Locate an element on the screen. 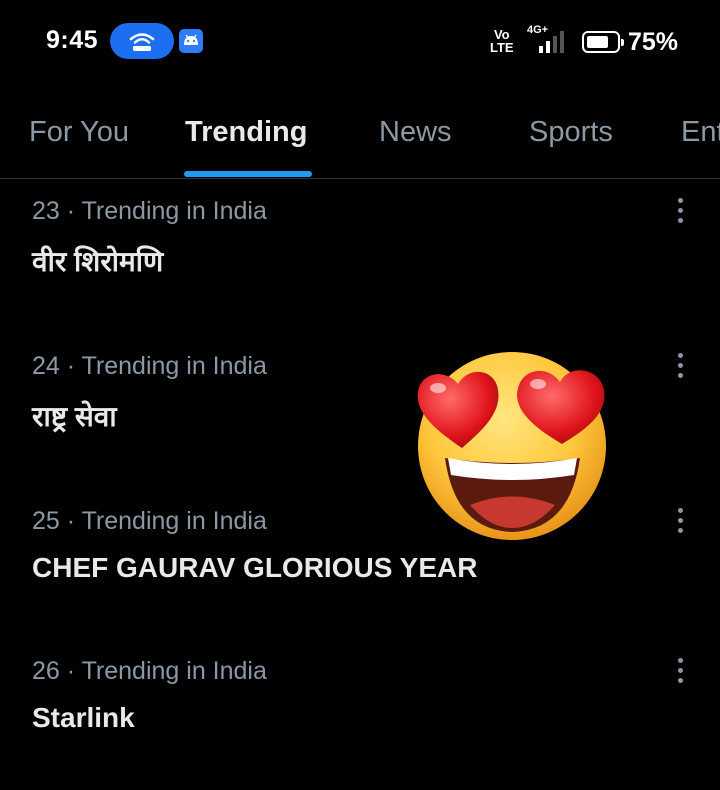 This screenshot has width=720, height=790. volte-indicator: Vo LTE is located at coordinates (502, 41).